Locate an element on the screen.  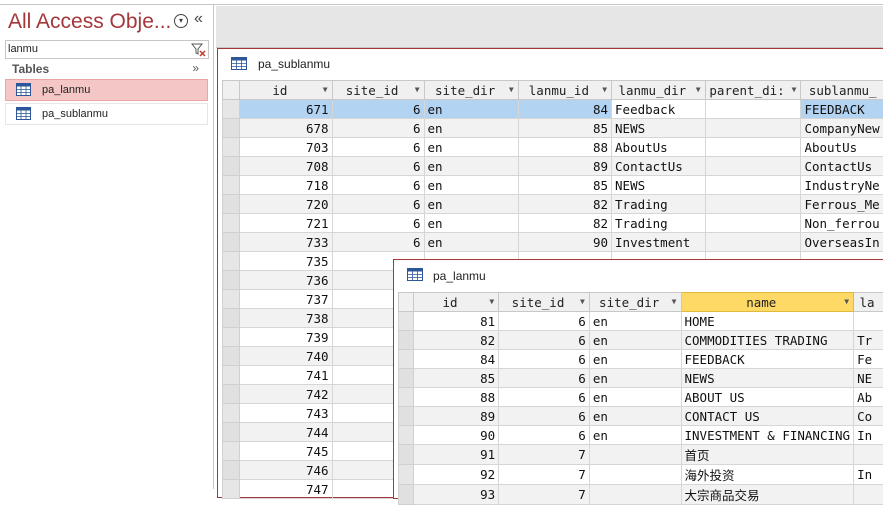
table-cell: ABOUT US is located at coordinates (767, 397).